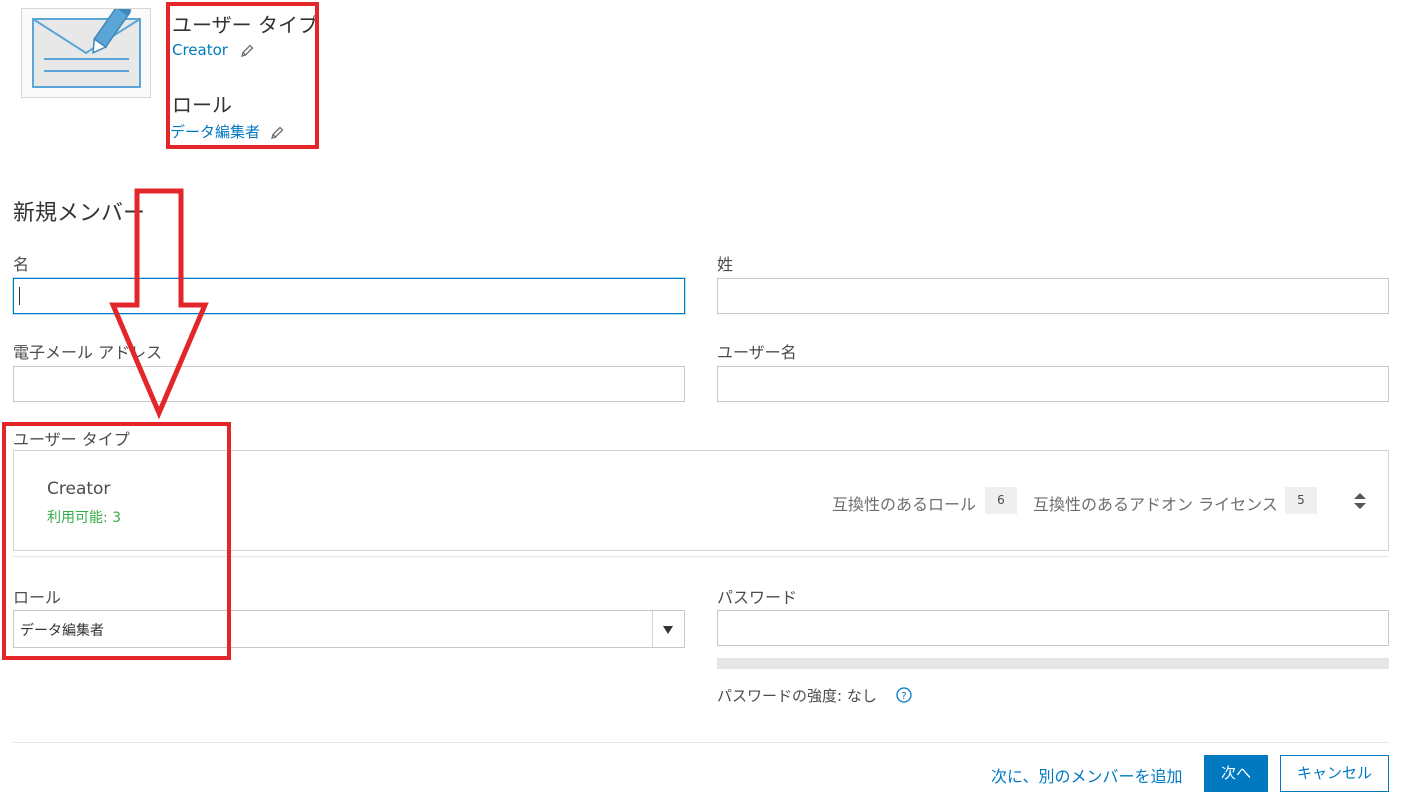 The width and height of the screenshot is (1407, 801). I want to click on help-circle-icon: ?, so click(904, 695).